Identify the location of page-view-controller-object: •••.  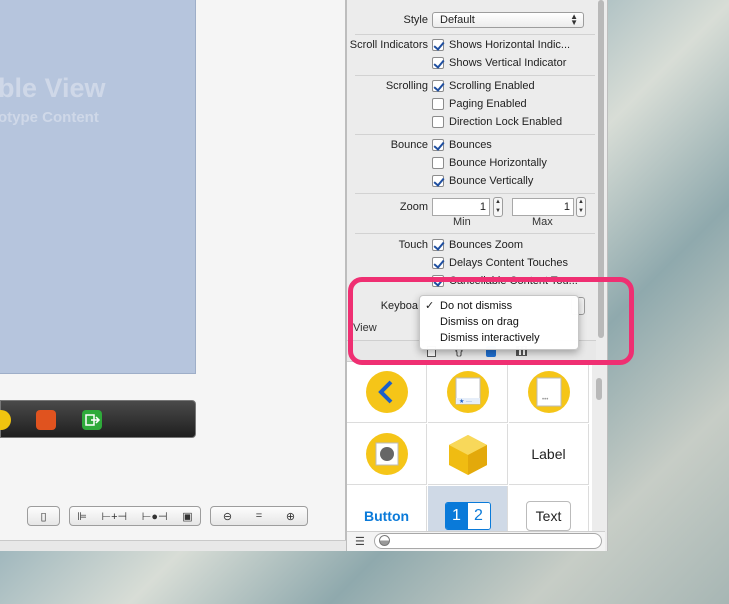
(549, 392).